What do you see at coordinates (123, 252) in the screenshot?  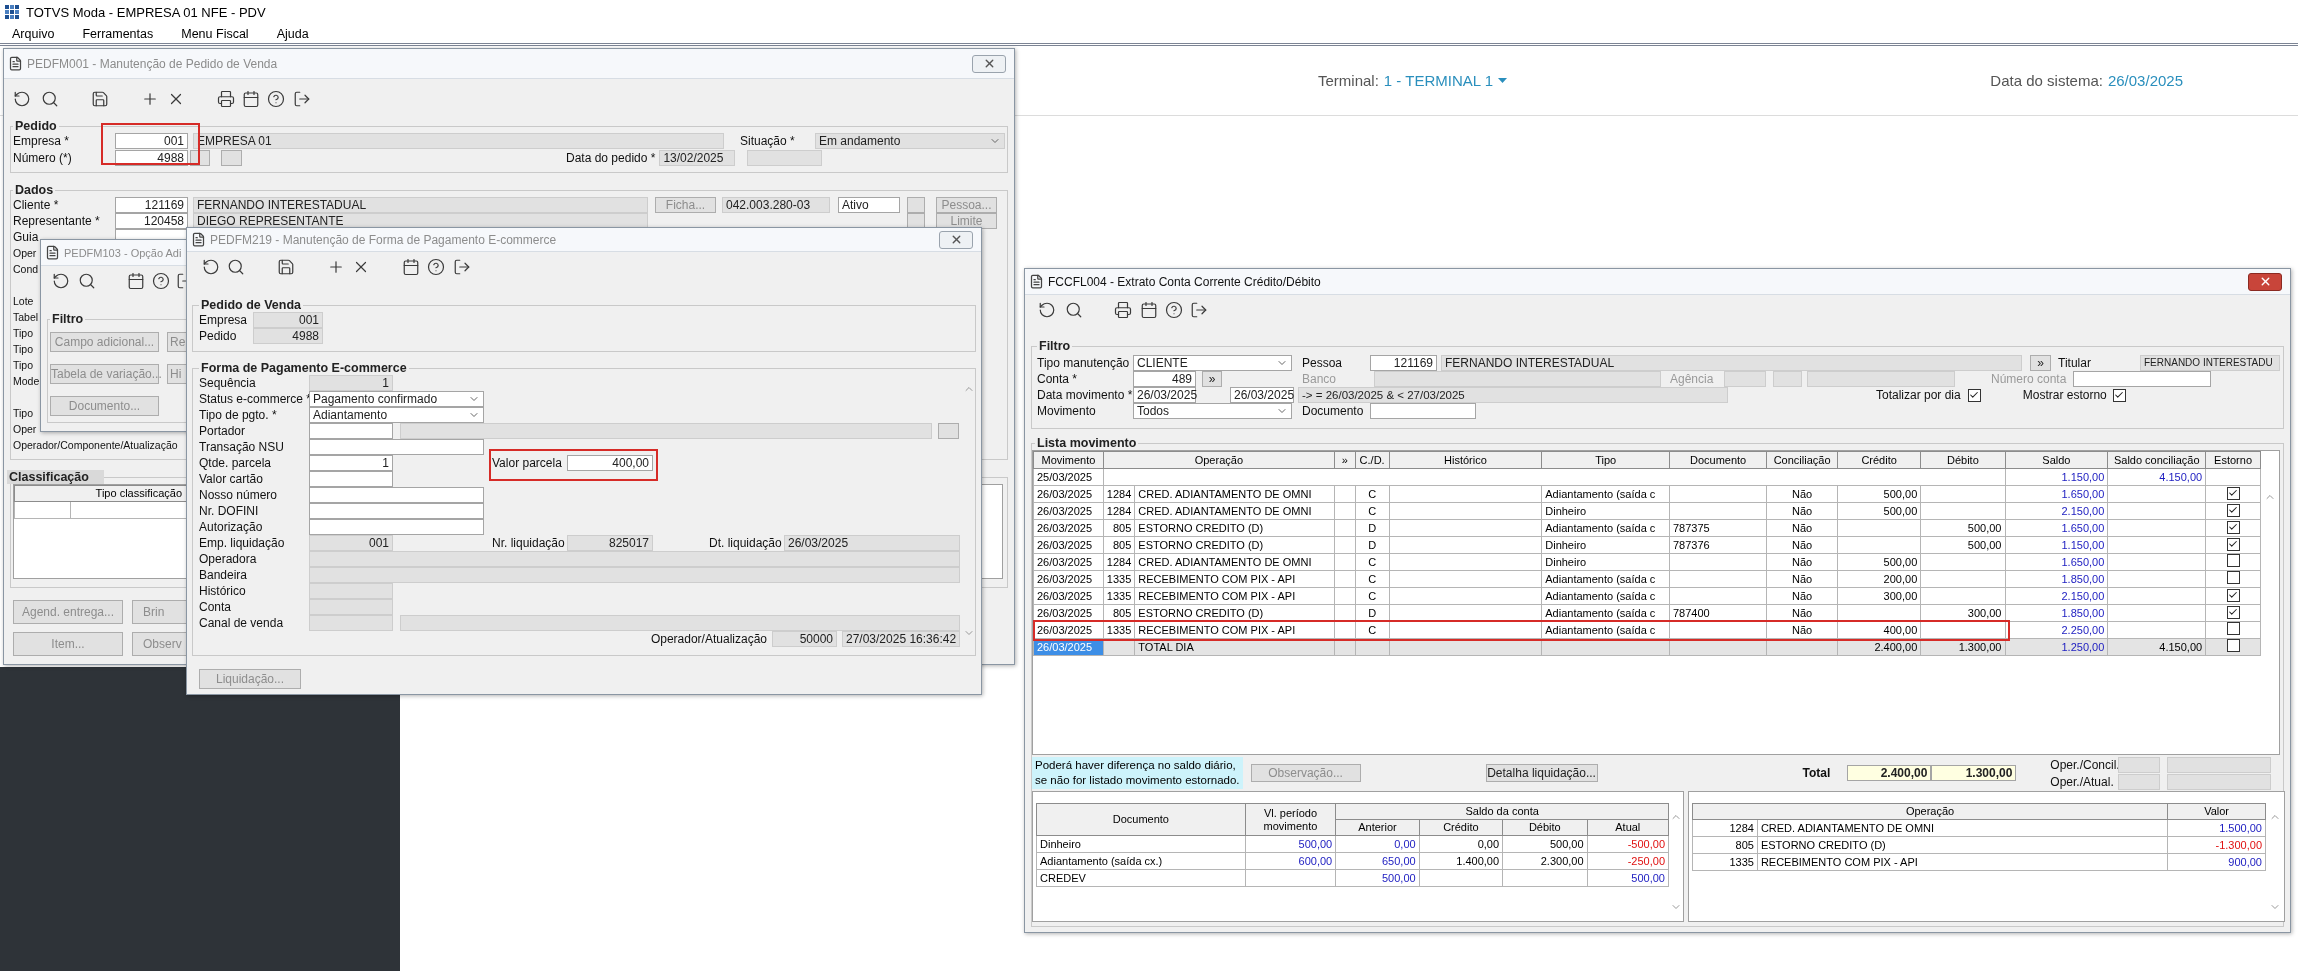 I see `window-title: PEDFM103 - Opção Adi` at bounding box center [123, 252].